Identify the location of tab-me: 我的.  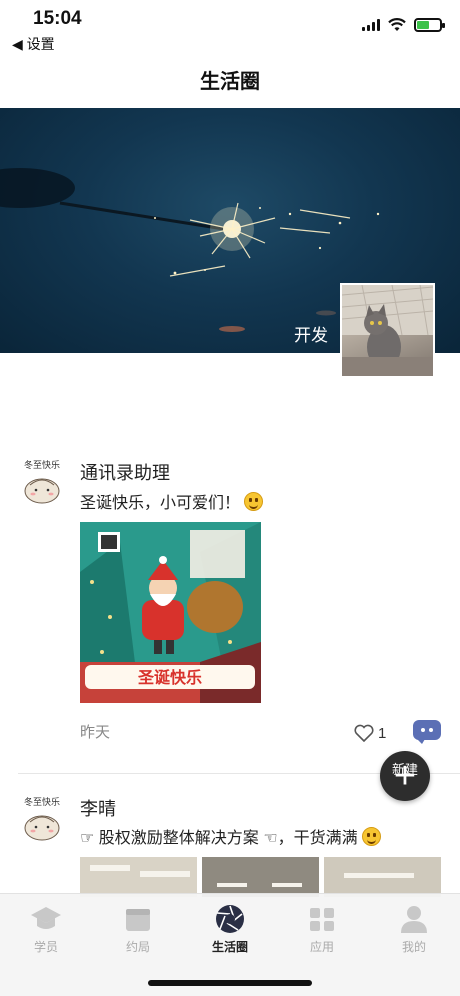
(414, 929).